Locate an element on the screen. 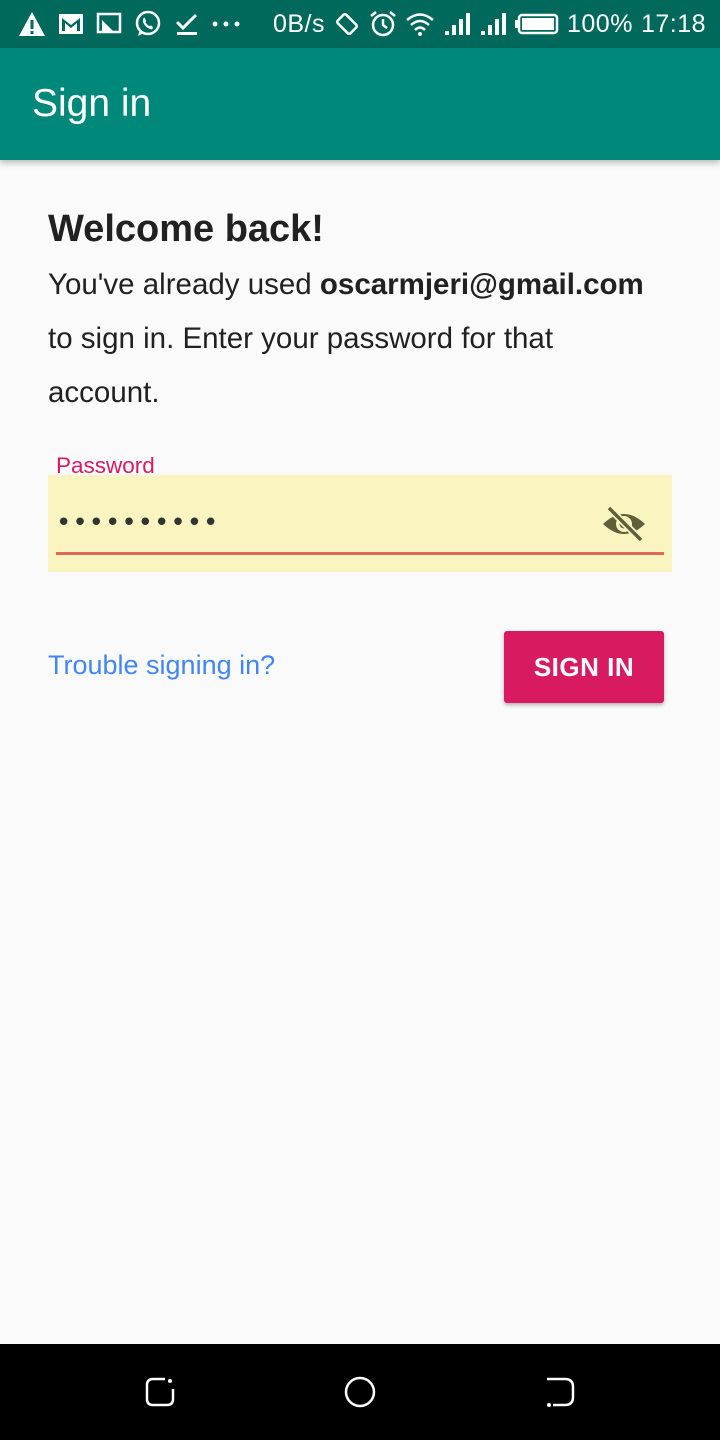 This screenshot has height=1440, width=720. page-title: Sign in is located at coordinates (92, 103).